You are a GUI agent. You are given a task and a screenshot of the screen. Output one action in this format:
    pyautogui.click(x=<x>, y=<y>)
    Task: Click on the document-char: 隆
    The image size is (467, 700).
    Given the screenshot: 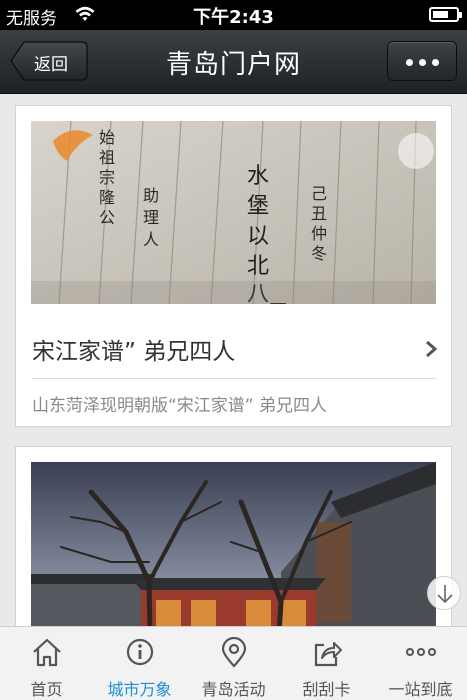 What is the action you would take?
    pyautogui.click(x=107, y=197)
    